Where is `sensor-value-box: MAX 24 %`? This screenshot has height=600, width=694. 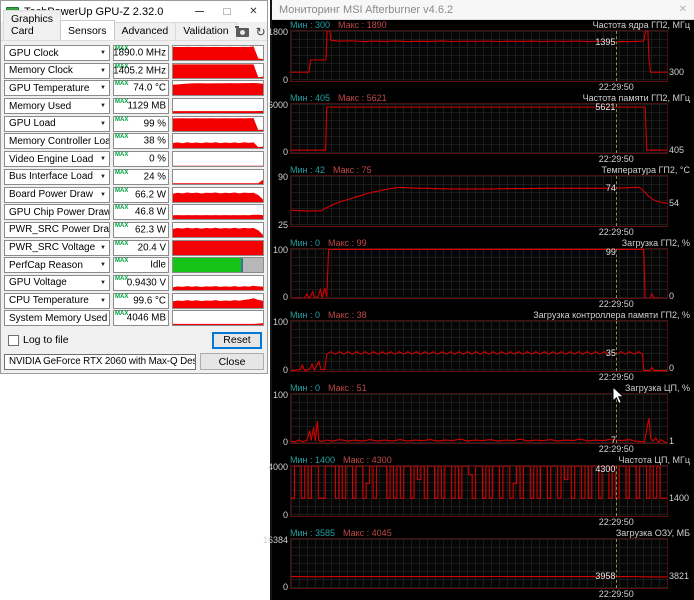
sensor-value-box: MAX 24 % is located at coordinates (141, 176).